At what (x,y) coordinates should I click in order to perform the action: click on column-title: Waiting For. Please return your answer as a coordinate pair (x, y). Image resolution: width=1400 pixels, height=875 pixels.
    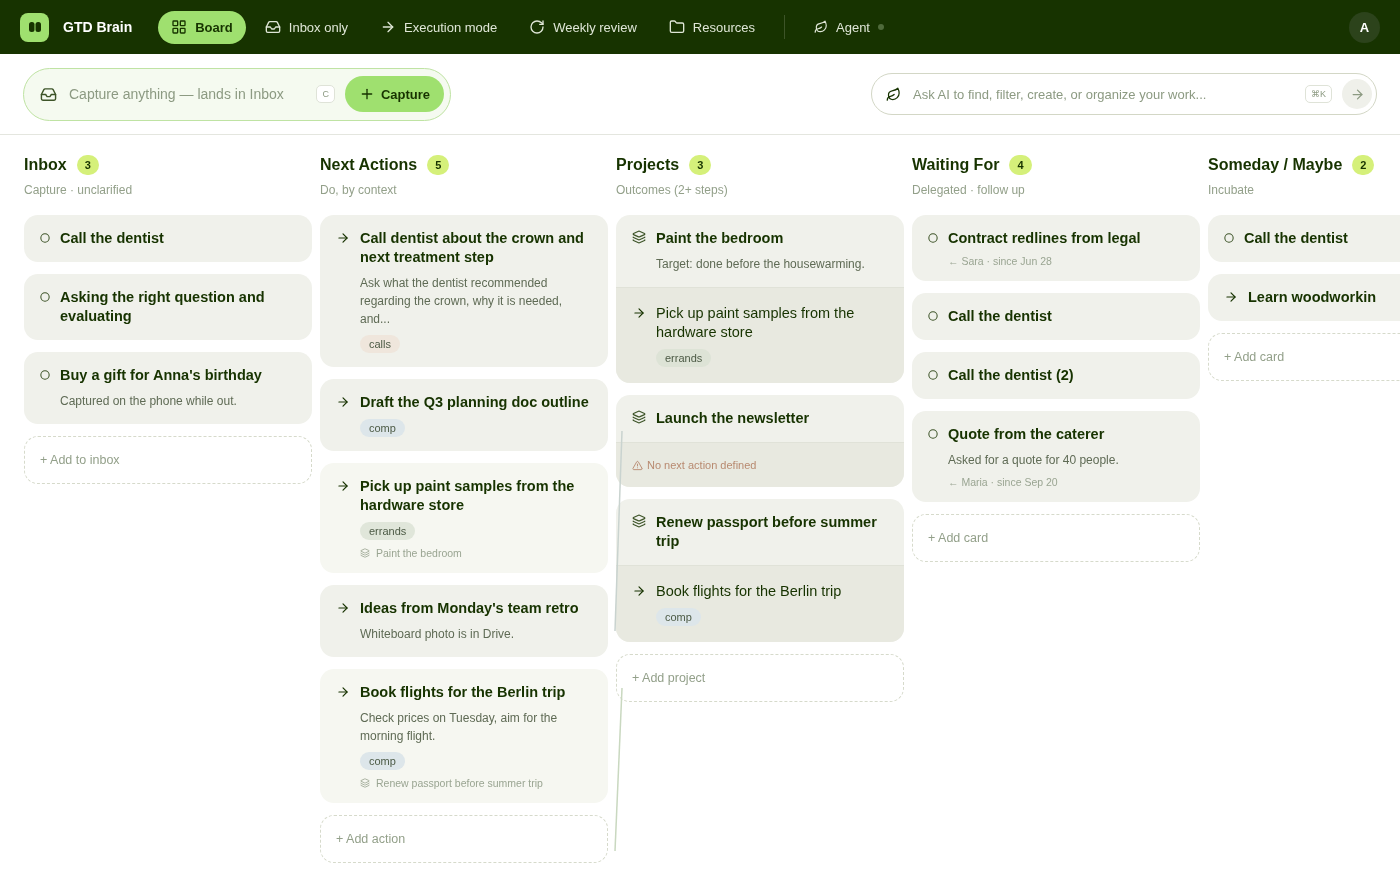
    Looking at the image, I should click on (956, 165).